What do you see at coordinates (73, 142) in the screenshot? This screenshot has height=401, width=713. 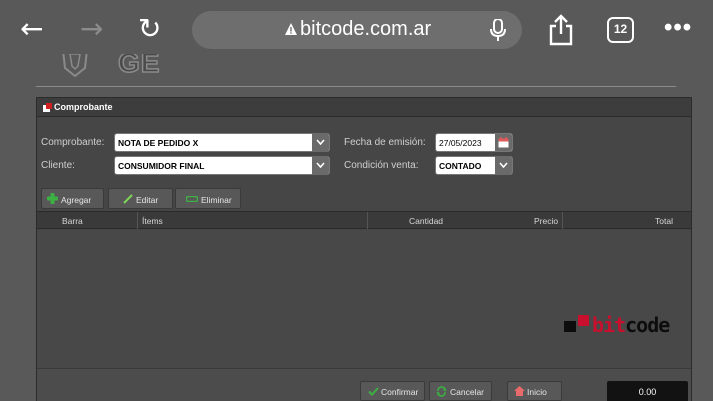 I see `comprobante-label: Comprobante:` at bounding box center [73, 142].